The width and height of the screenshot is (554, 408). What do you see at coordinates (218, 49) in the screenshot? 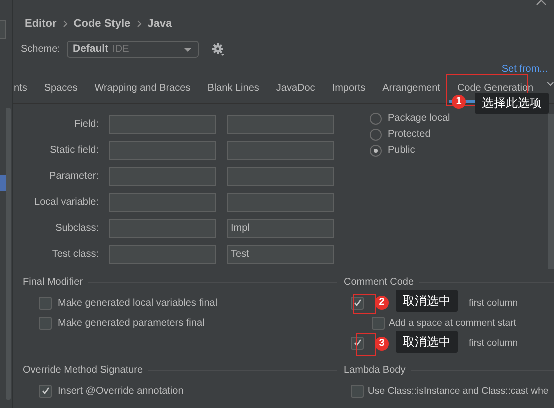
I see `settings-icon` at bounding box center [218, 49].